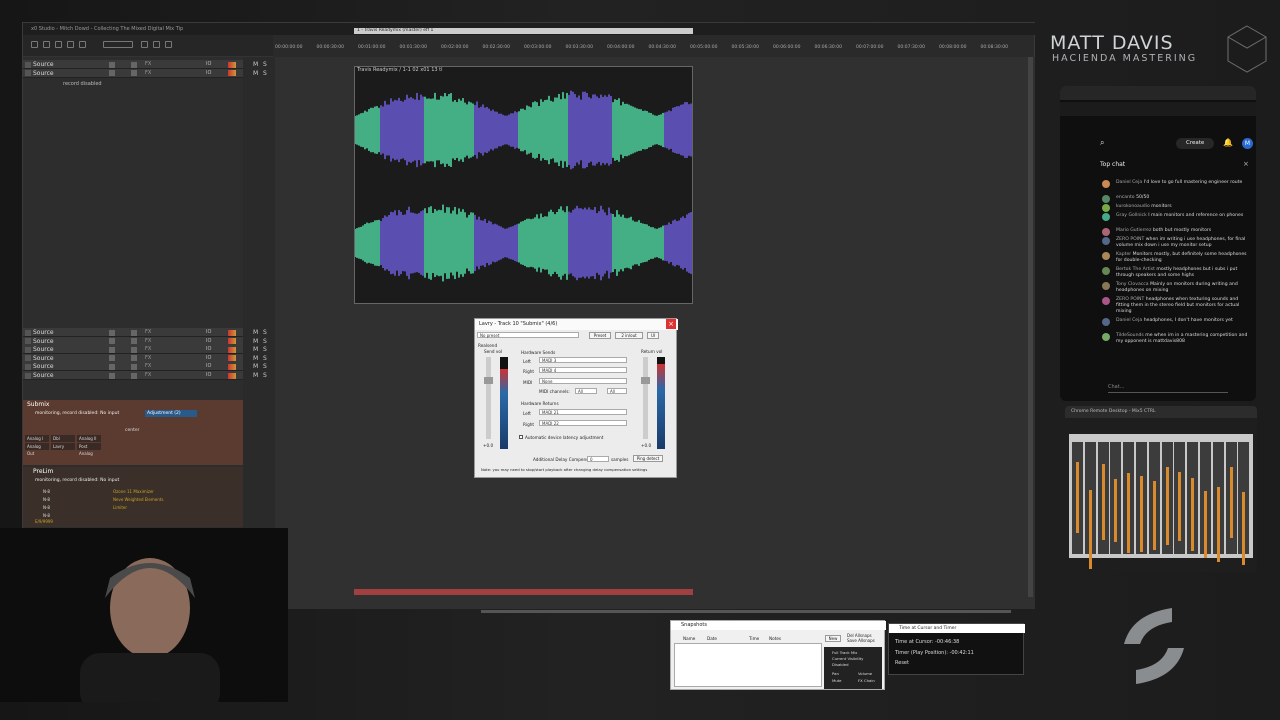 This screenshot has width=1280, height=720. I want to click on avatar: M, so click(1247, 143).